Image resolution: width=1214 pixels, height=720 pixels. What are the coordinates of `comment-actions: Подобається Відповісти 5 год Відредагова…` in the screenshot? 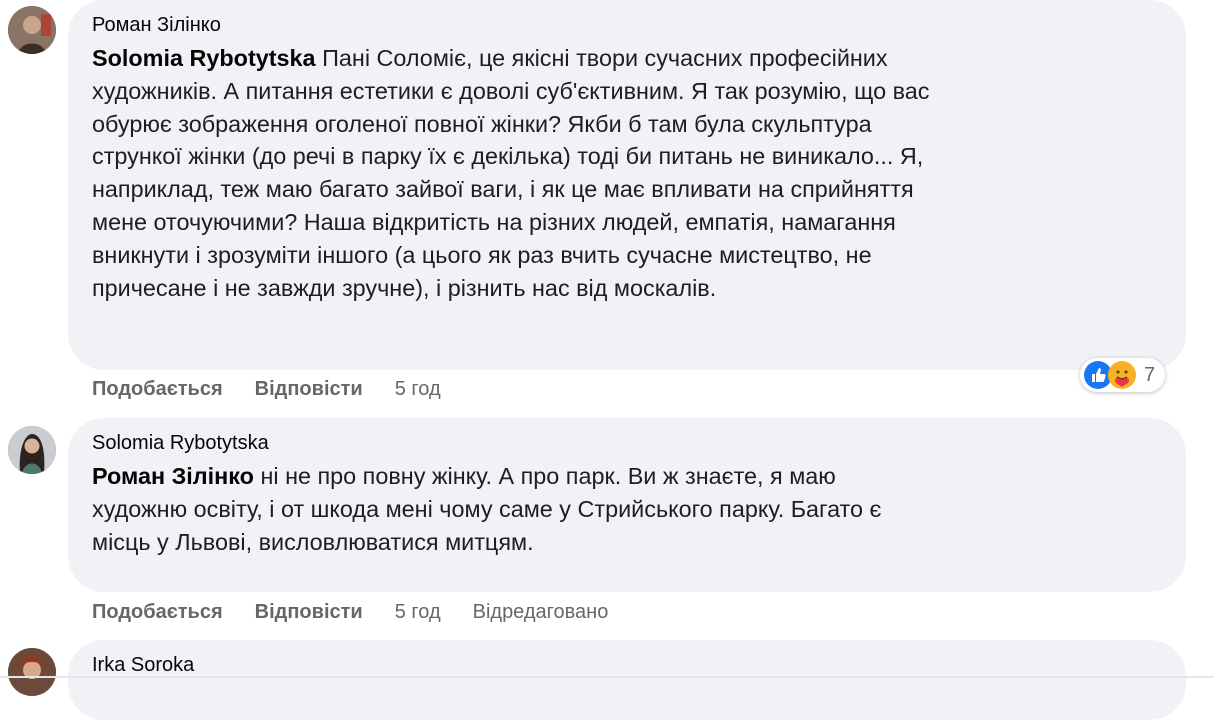 It's located at (350, 612).